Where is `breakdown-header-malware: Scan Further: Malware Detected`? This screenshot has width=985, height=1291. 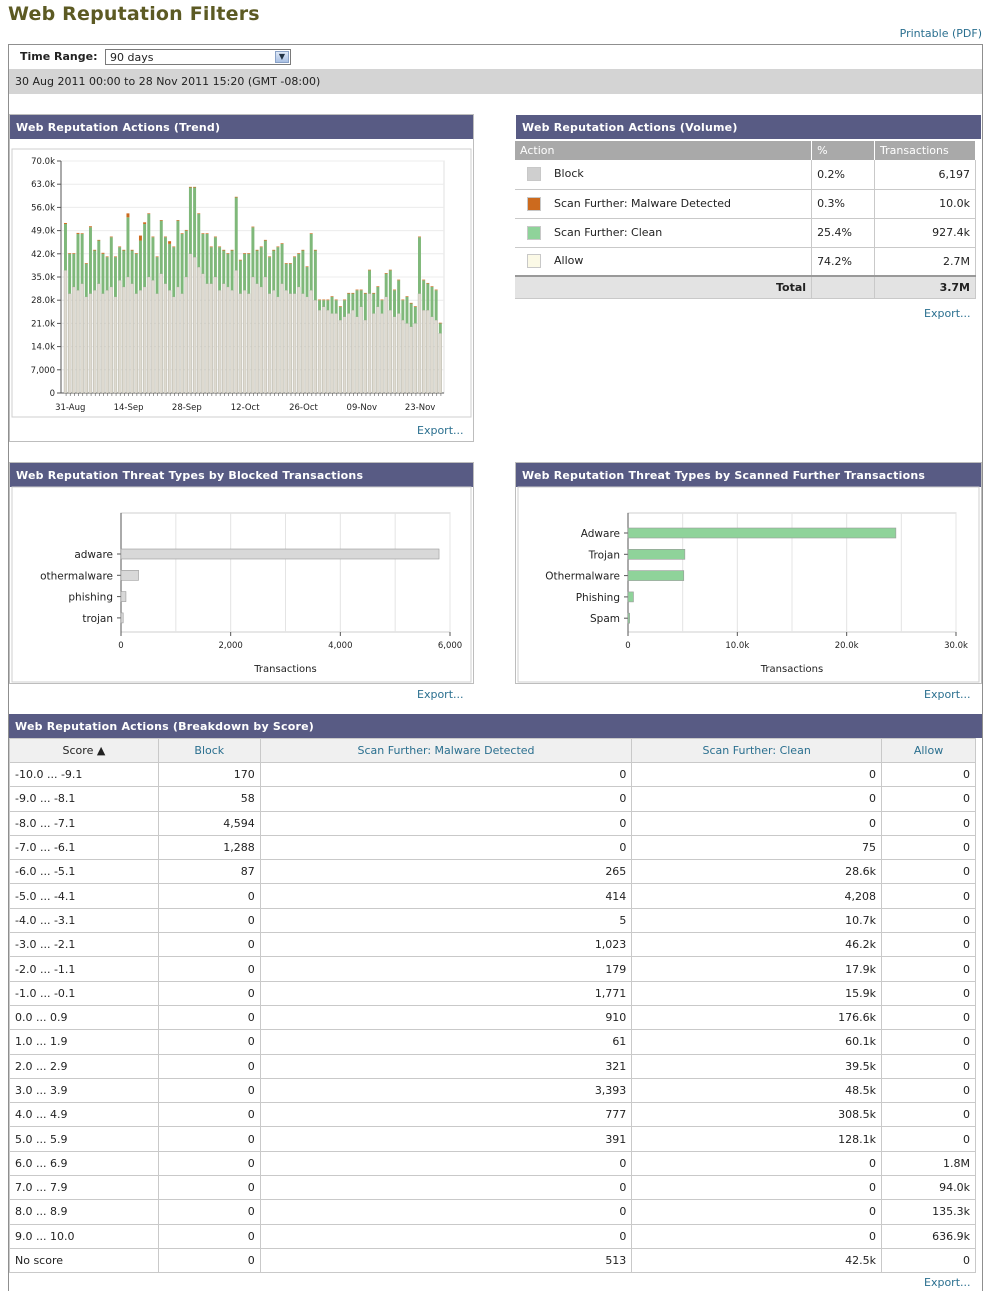 breakdown-header-malware: Scan Further: Malware Detected is located at coordinates (446, 750).